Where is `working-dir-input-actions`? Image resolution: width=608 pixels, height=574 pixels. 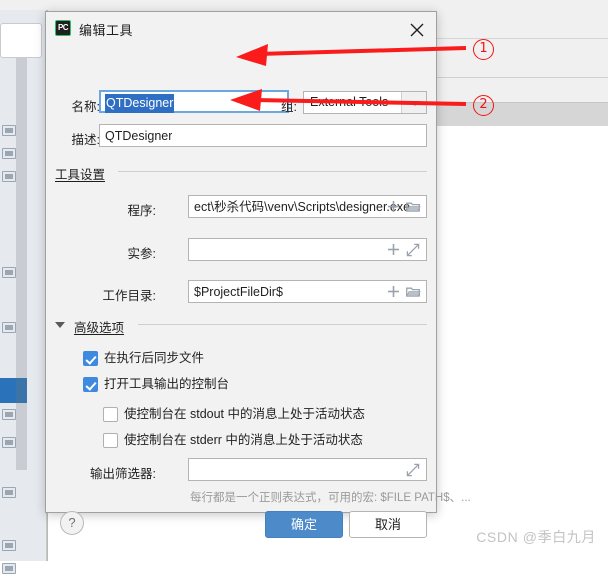 working-dir-input-actions is located at coordinates (404, 291).